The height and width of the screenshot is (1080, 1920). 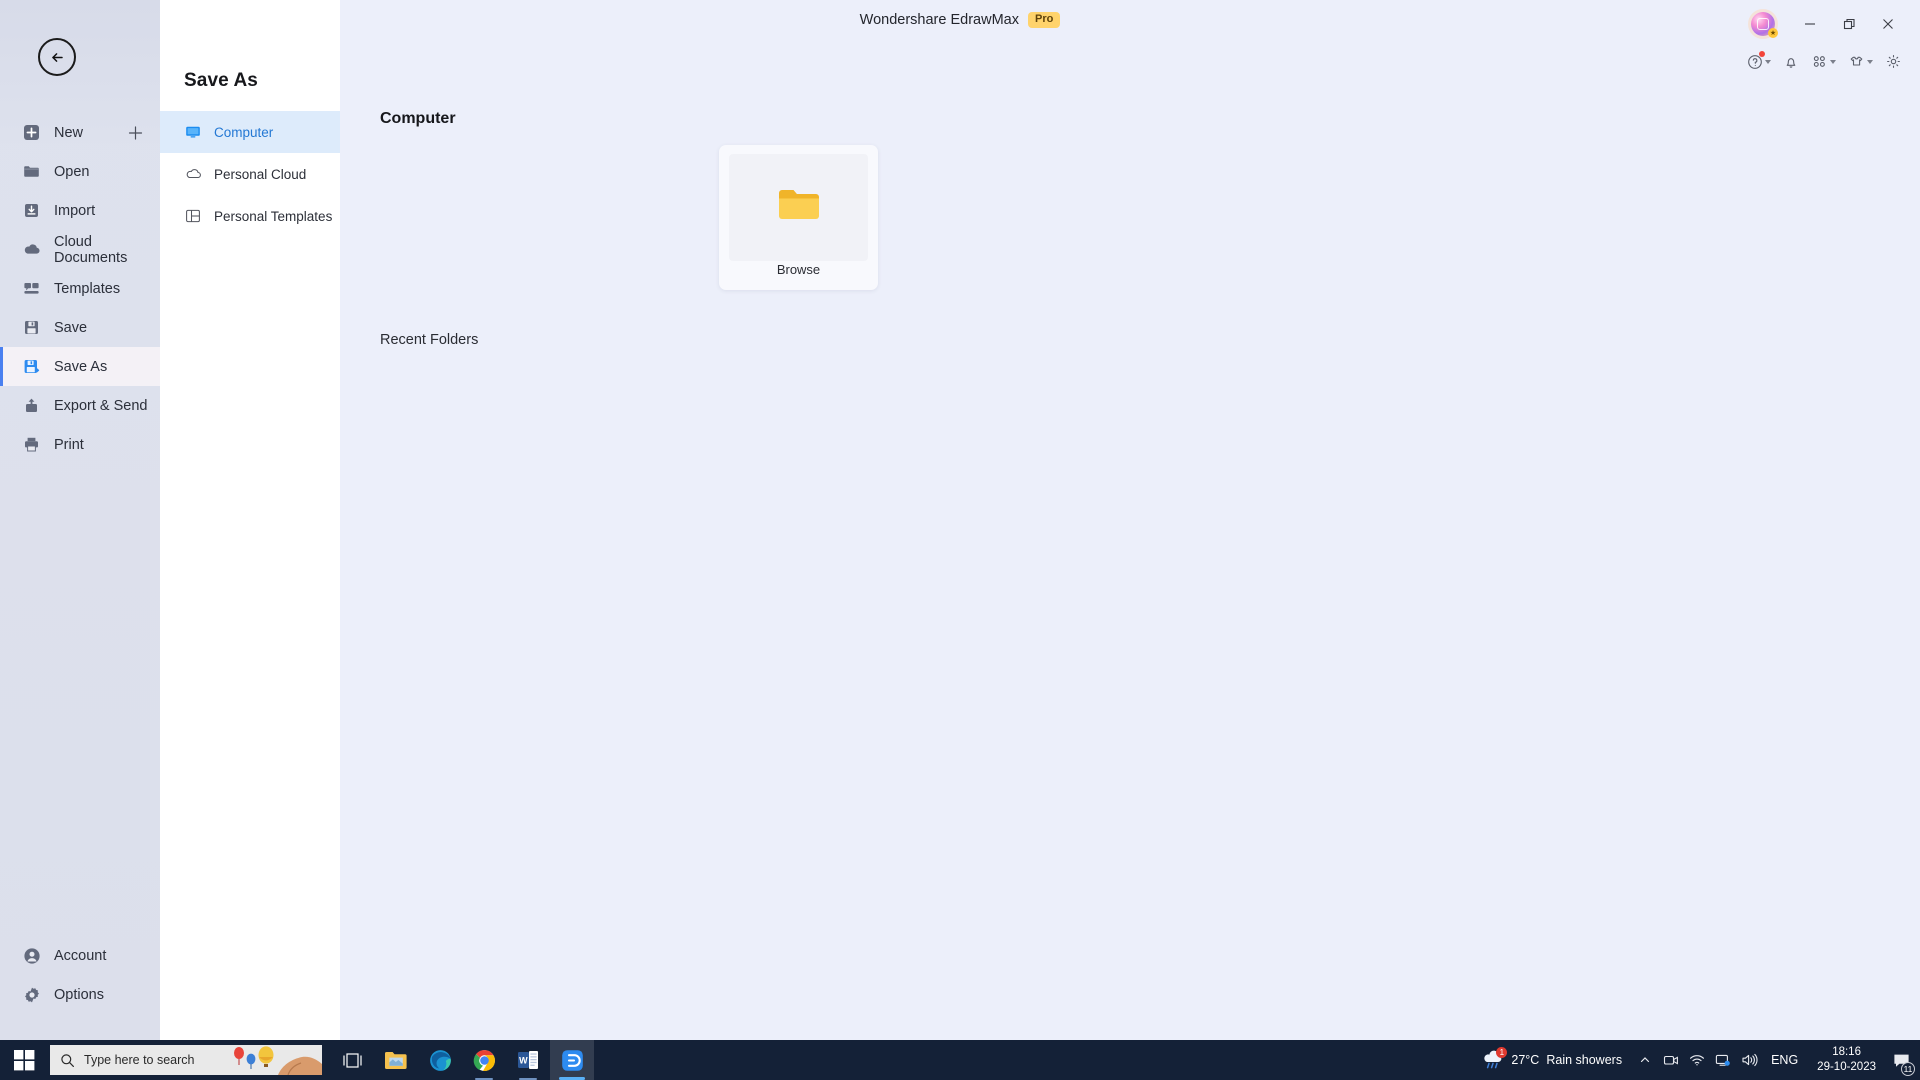 I want to click on rail-item-label: New, so click(x=69, y=132).